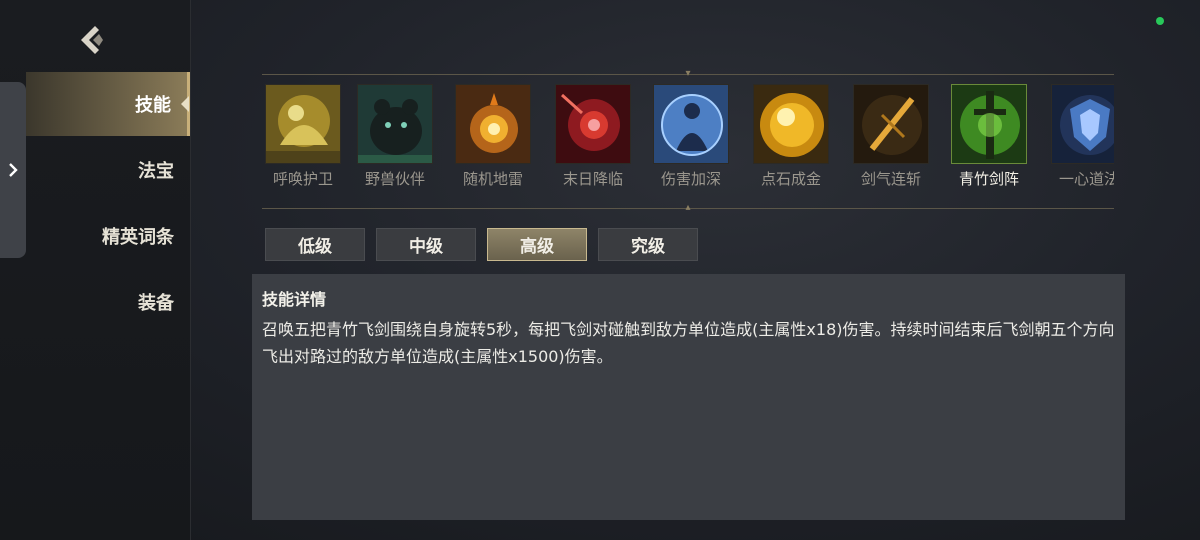 The image size is (1200, 540). Describe the element at coordinates (395, 124) in the screenshot. I see `bear-beast-icon` at that location.